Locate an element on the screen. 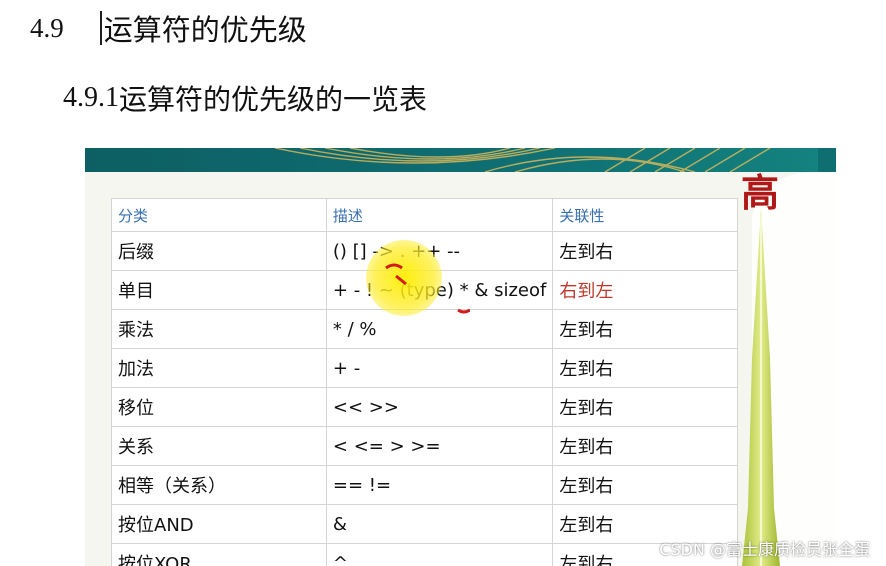 This screenshot has height=566, width=886. associativity-cell: 右到左 is located at coordinates (645, 290).